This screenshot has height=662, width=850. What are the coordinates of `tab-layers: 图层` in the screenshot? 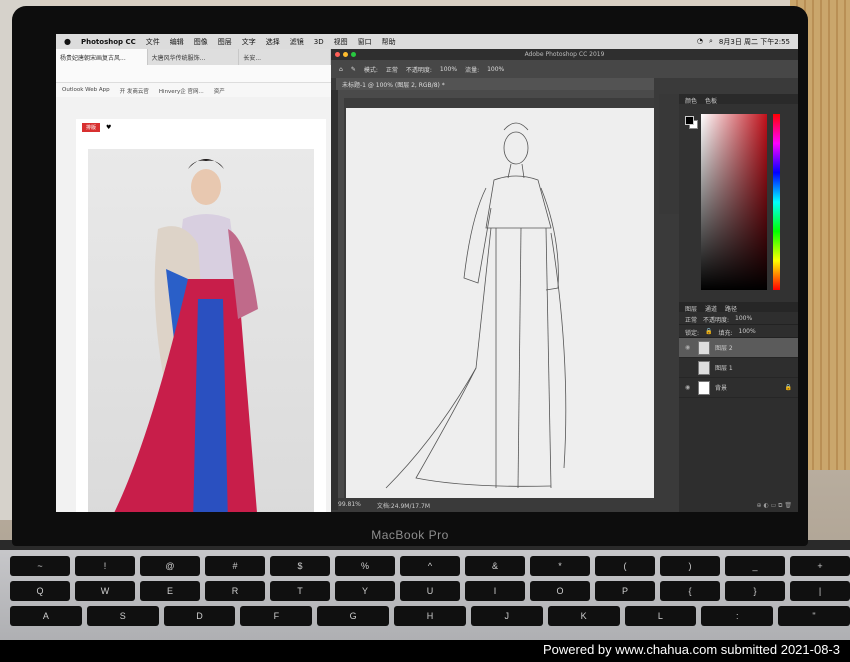 It's located at (691, 308).